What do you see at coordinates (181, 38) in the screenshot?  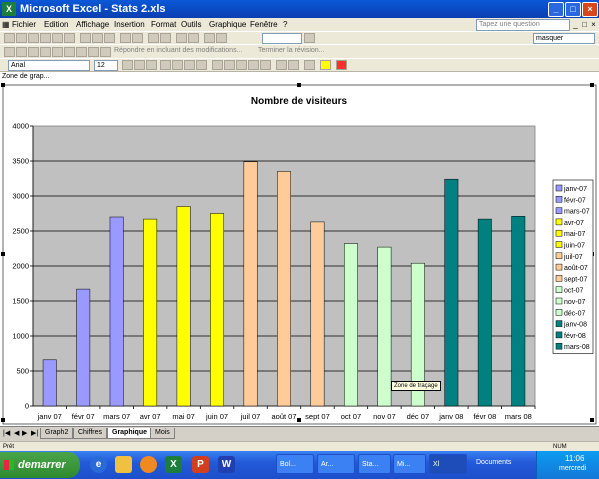 I see `sort-asc-icon` at bounding box center [181, 38].